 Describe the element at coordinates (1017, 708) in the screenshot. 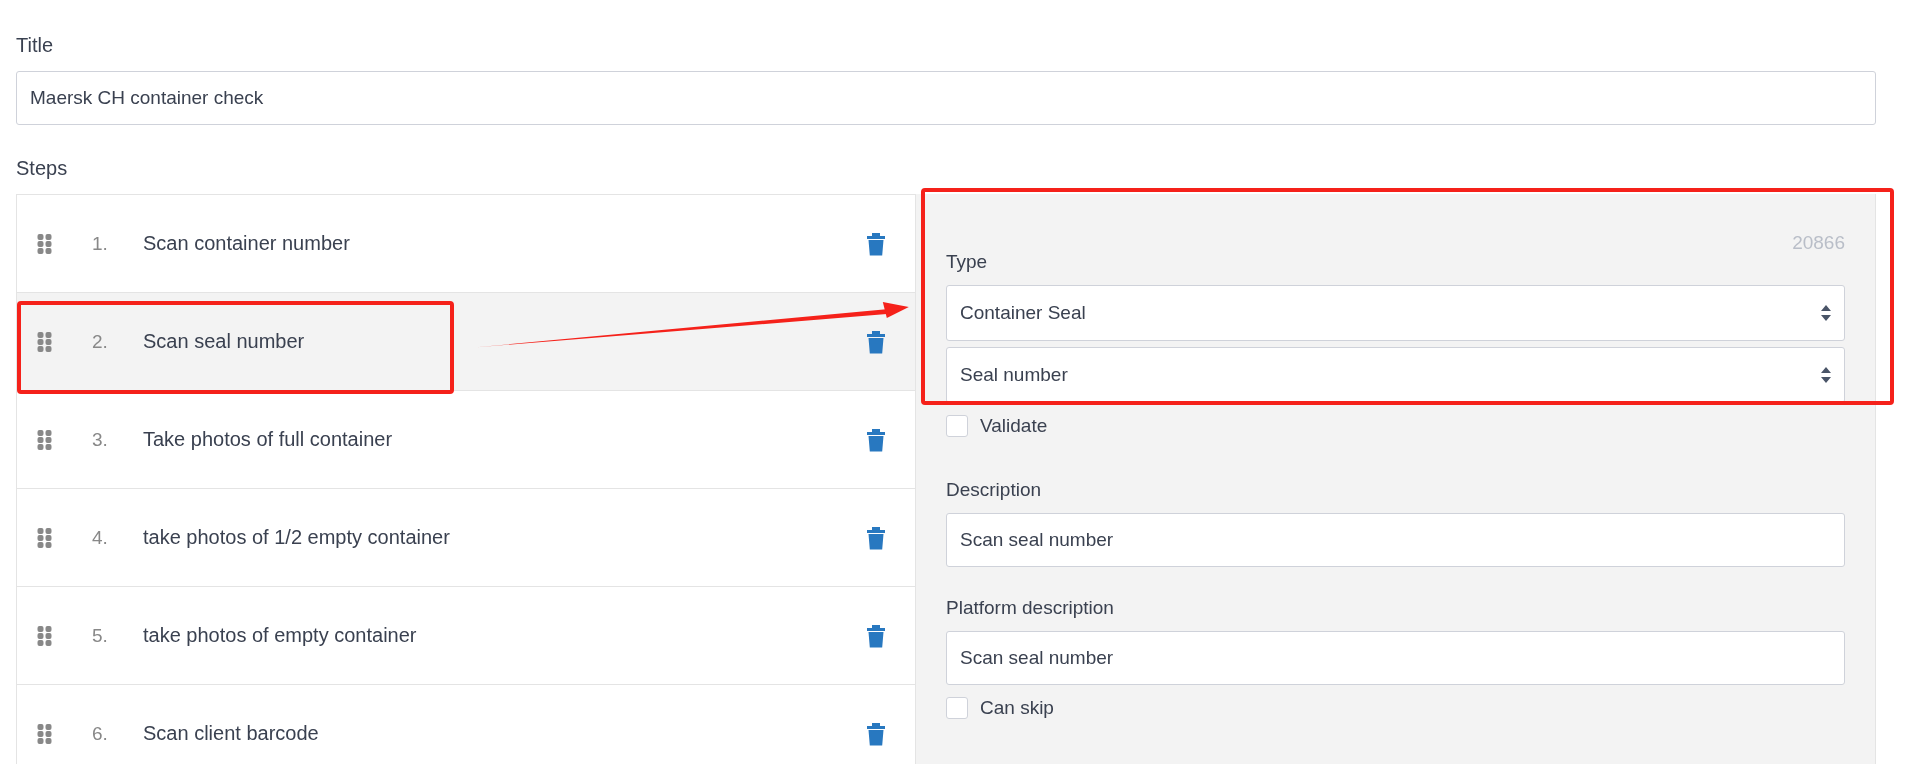

I see `checkbox-label: Can skip` at that location.